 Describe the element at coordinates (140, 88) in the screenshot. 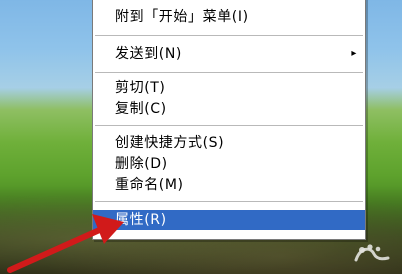

I see `menu-item-label: 剪切(T)` at that location.